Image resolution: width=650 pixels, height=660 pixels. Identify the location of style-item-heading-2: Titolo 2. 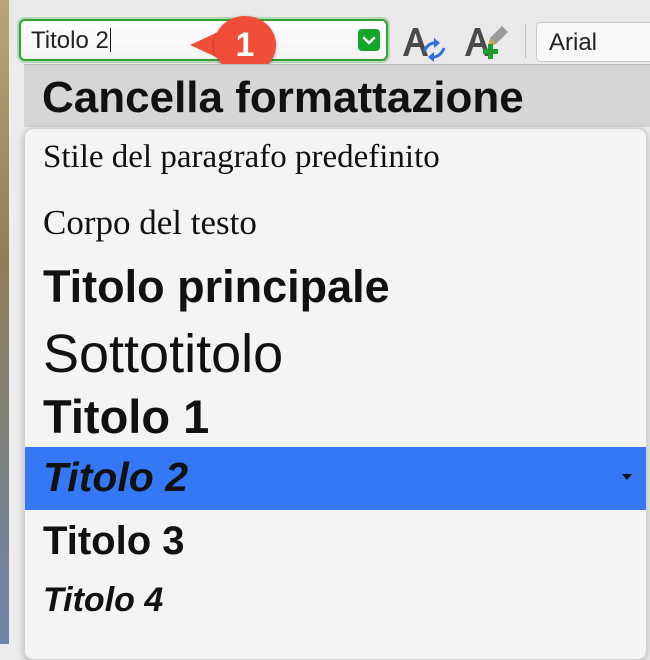
(335, 478).